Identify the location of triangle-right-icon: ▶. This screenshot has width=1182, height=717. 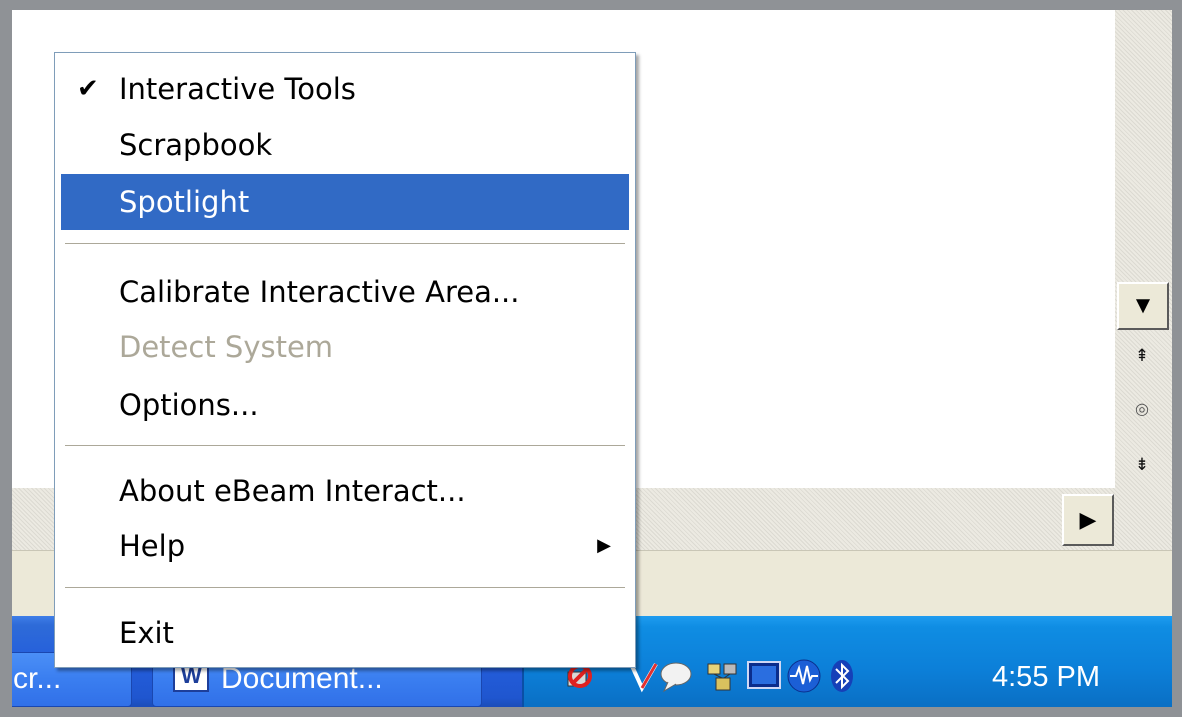
(1088, 519).